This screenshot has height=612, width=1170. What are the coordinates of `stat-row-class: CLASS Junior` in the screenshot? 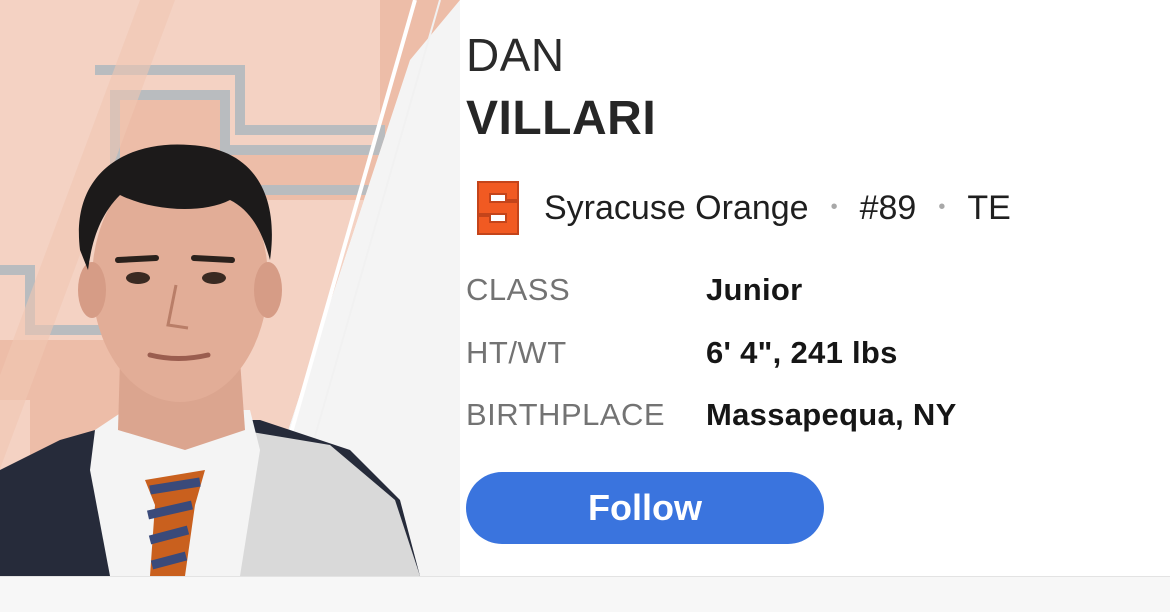 It's located at (634, 290).